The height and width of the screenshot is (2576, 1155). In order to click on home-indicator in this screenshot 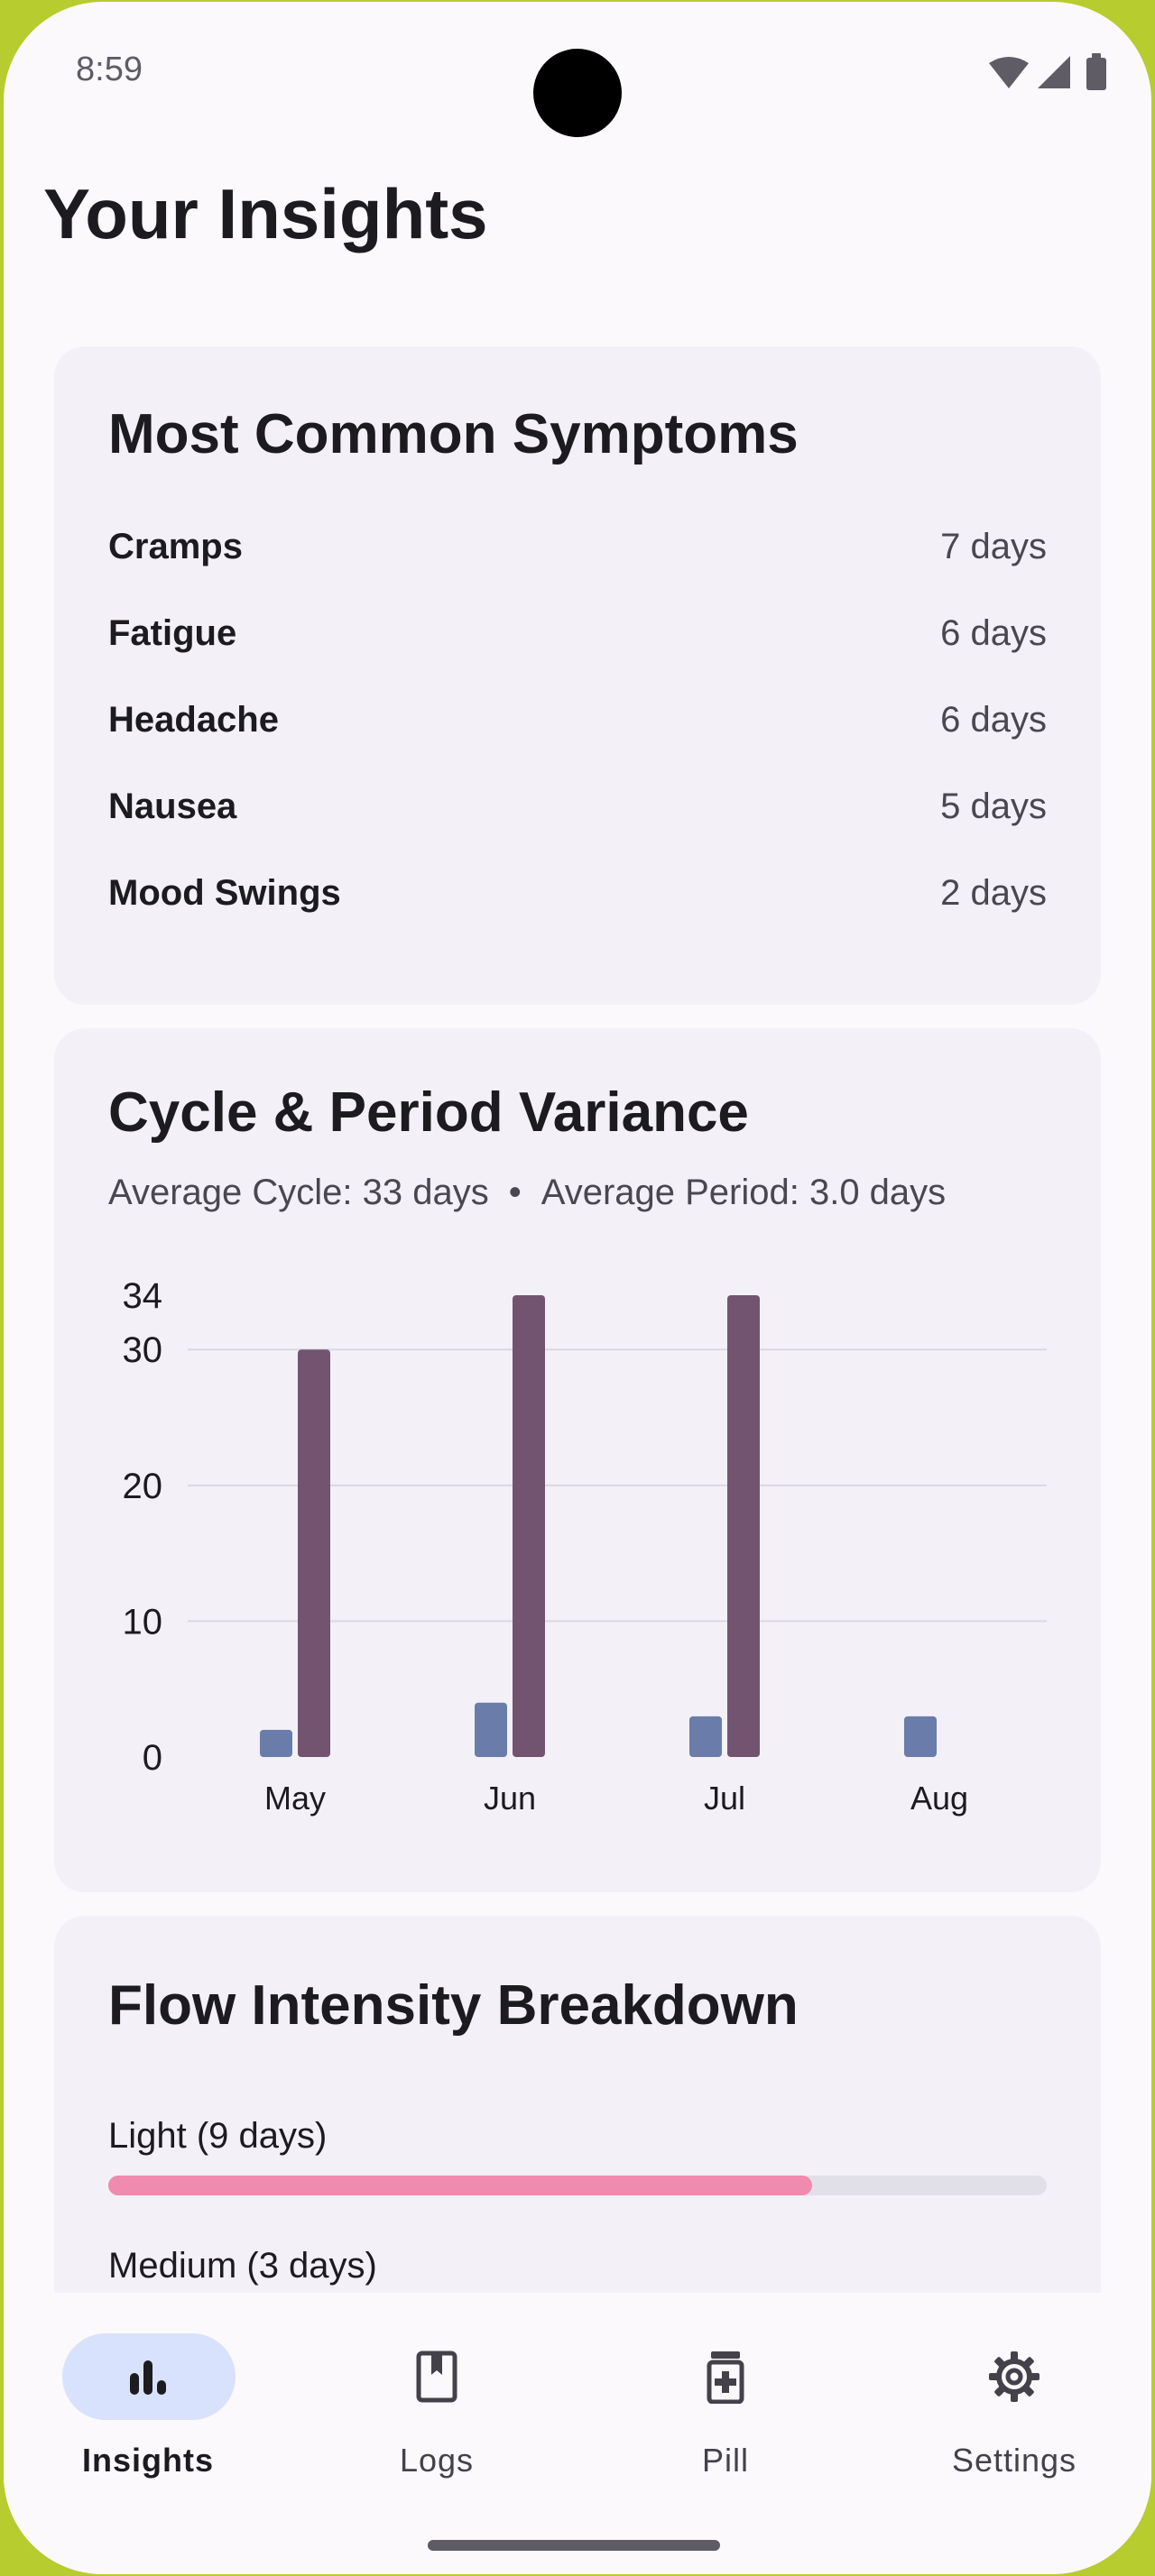, I will do `click(574, 2546)`.